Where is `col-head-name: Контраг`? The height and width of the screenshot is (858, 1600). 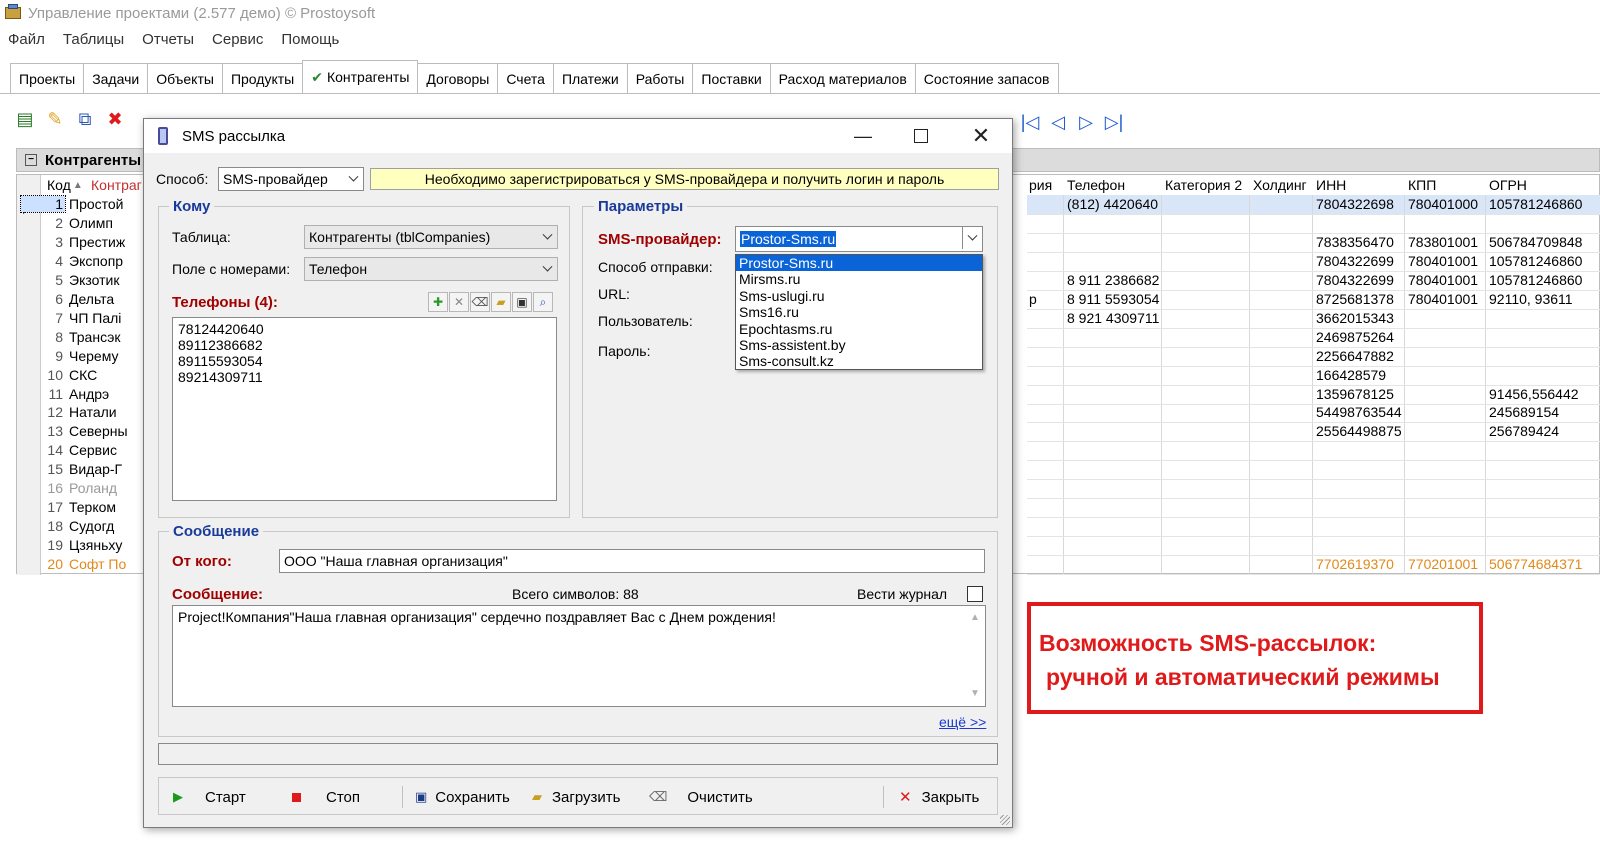
col-head-name: Контраг is located at coordinates (116, 185).